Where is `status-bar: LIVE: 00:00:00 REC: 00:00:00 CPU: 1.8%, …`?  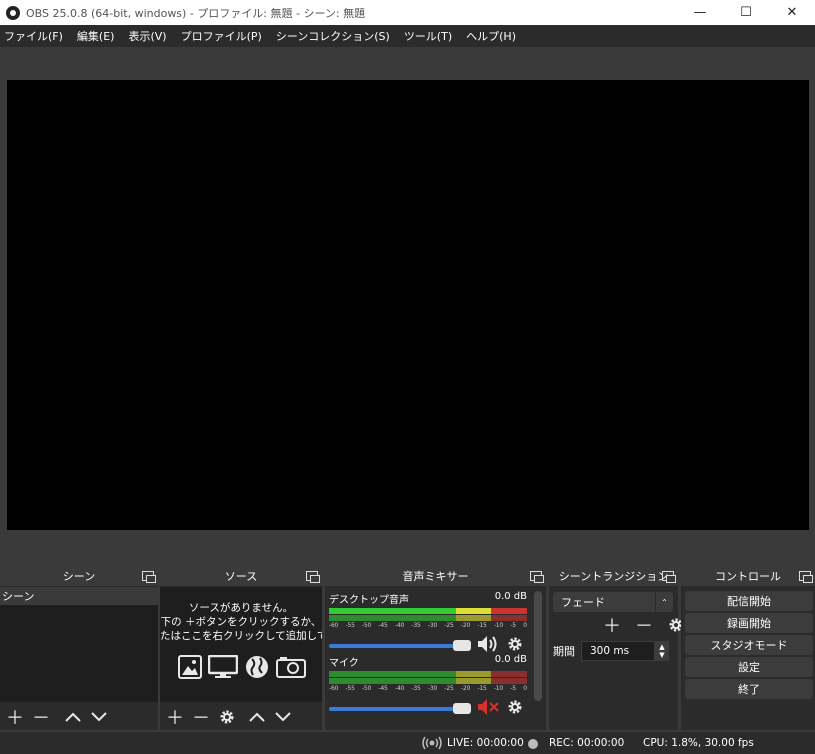
status-bar: LIVE: 00:00:00 REC: 00:00:00 CPU: 1.8%, … is located at coordinates (407, 743).